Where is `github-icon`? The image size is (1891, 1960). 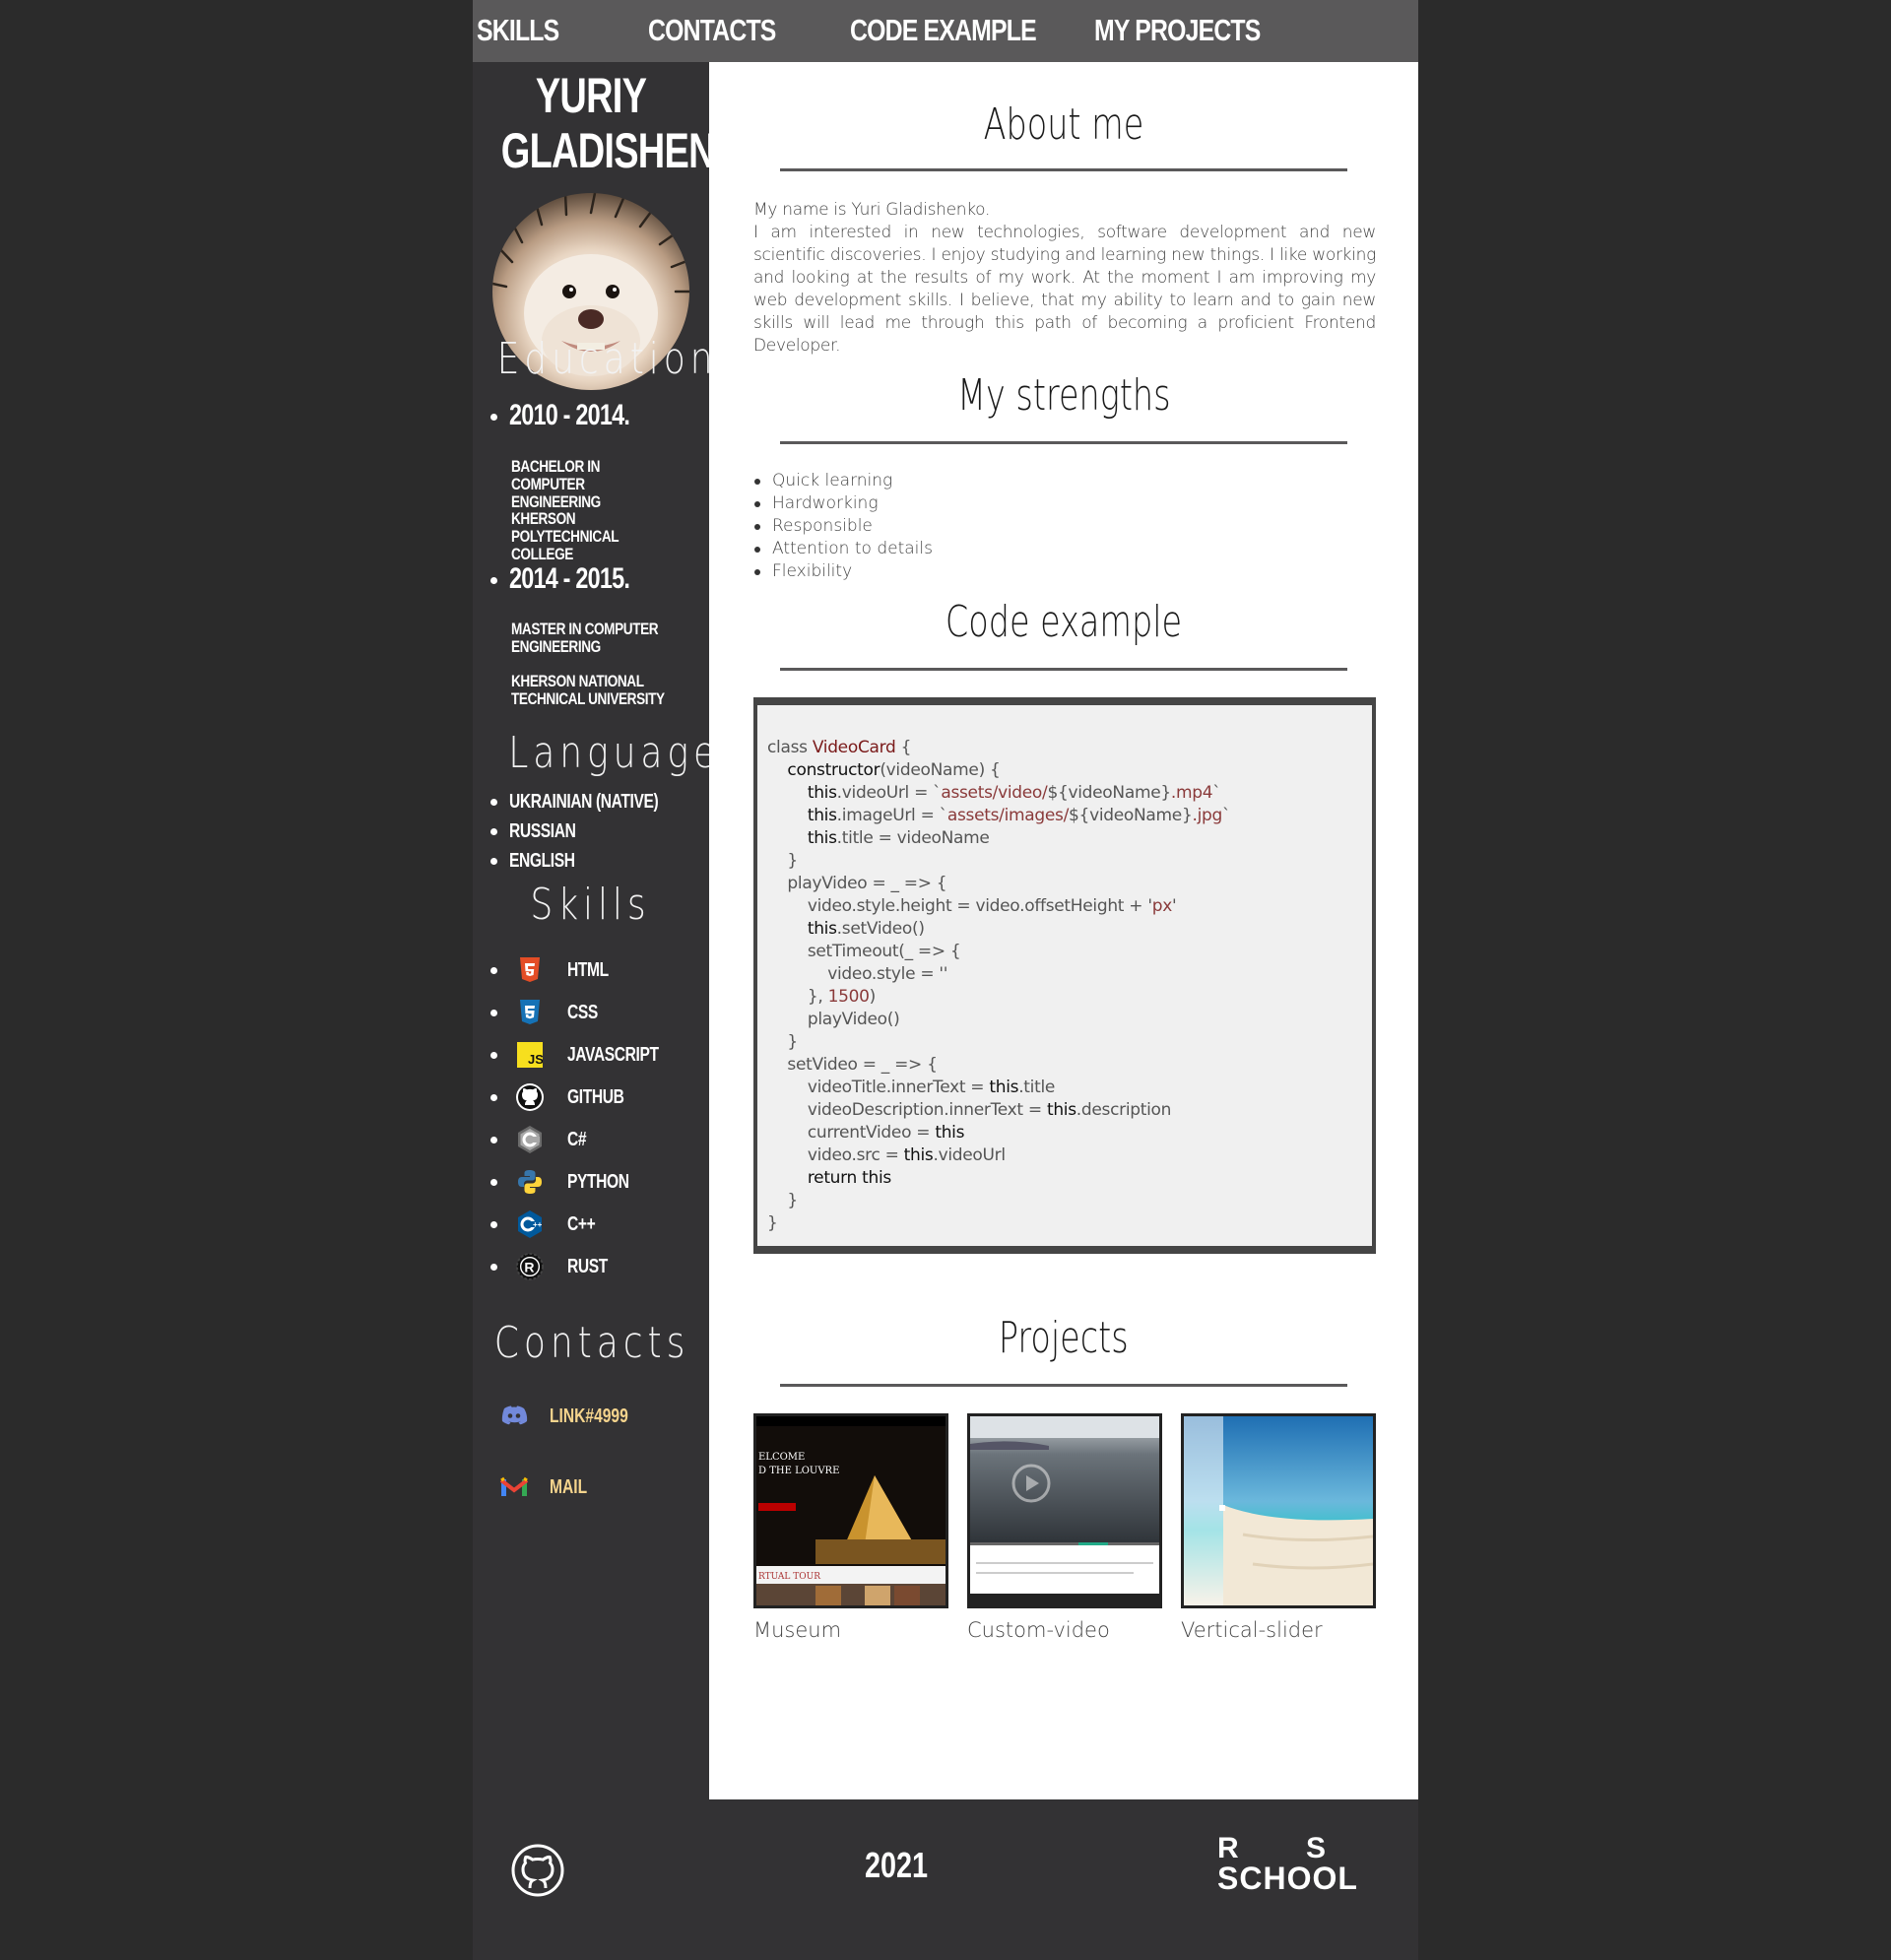
github-icon is located at coordinates (530, 1097).